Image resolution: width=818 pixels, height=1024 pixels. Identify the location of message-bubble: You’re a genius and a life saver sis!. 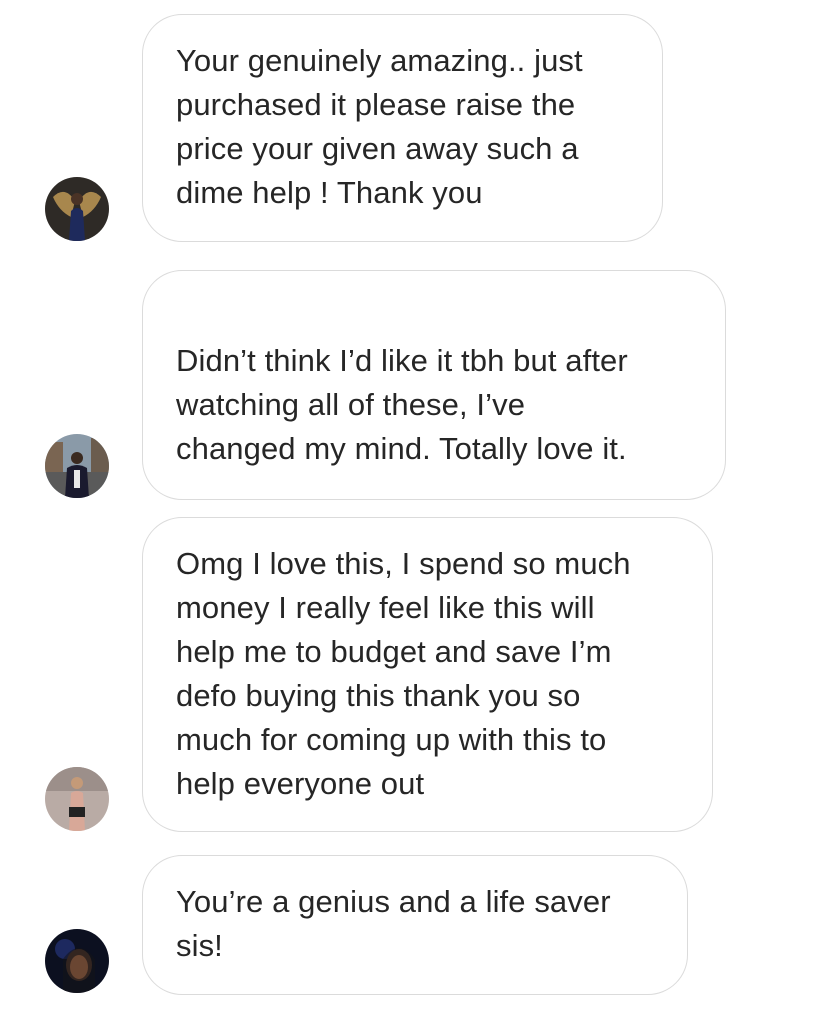
(415, 925).